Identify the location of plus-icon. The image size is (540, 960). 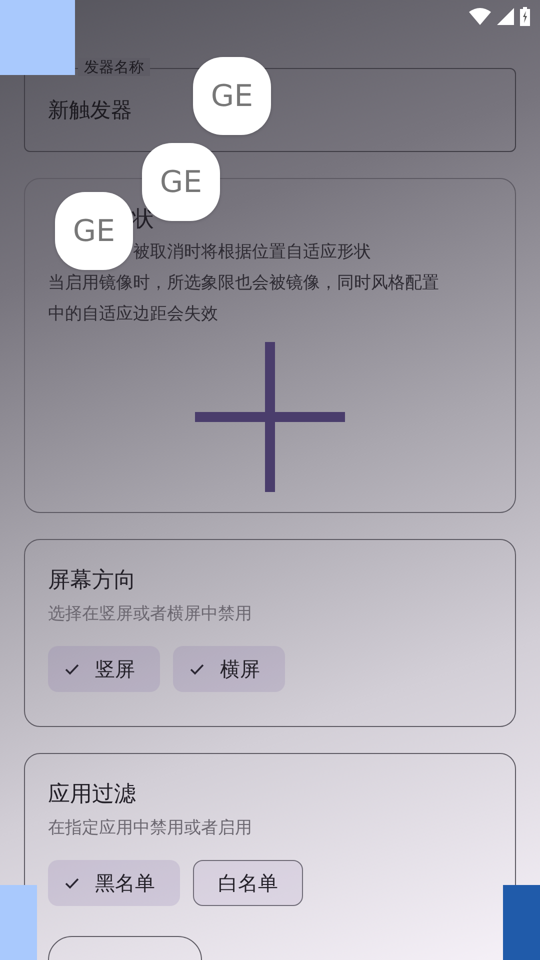
(270, 417).